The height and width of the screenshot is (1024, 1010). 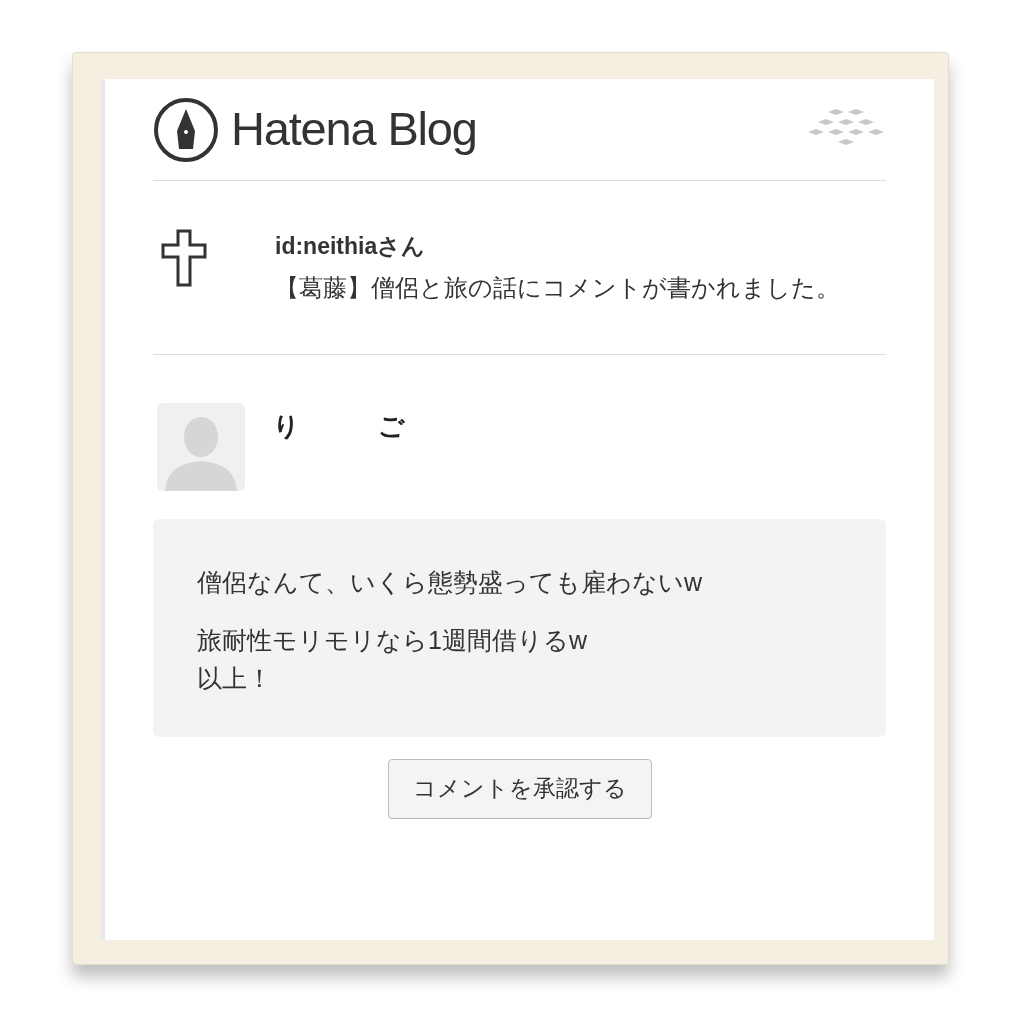 I want to click on comment-text: 僧侶なんて、いくら態勢盛っても雇わないw, so click(x=450, y=582).